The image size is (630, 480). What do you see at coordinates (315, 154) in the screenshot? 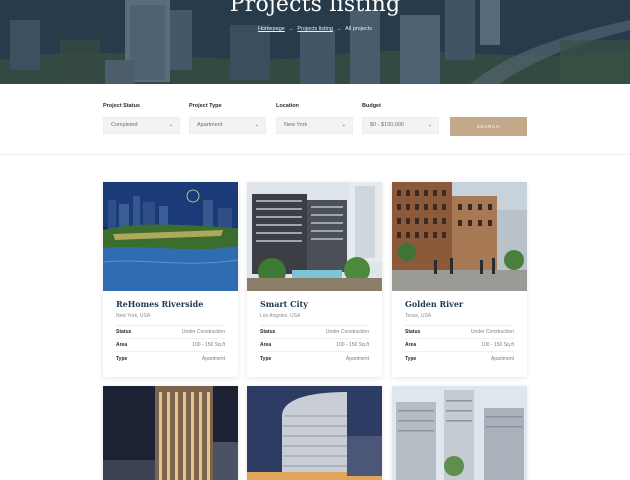
I see `section-divider` at bounding box center [315, 154].